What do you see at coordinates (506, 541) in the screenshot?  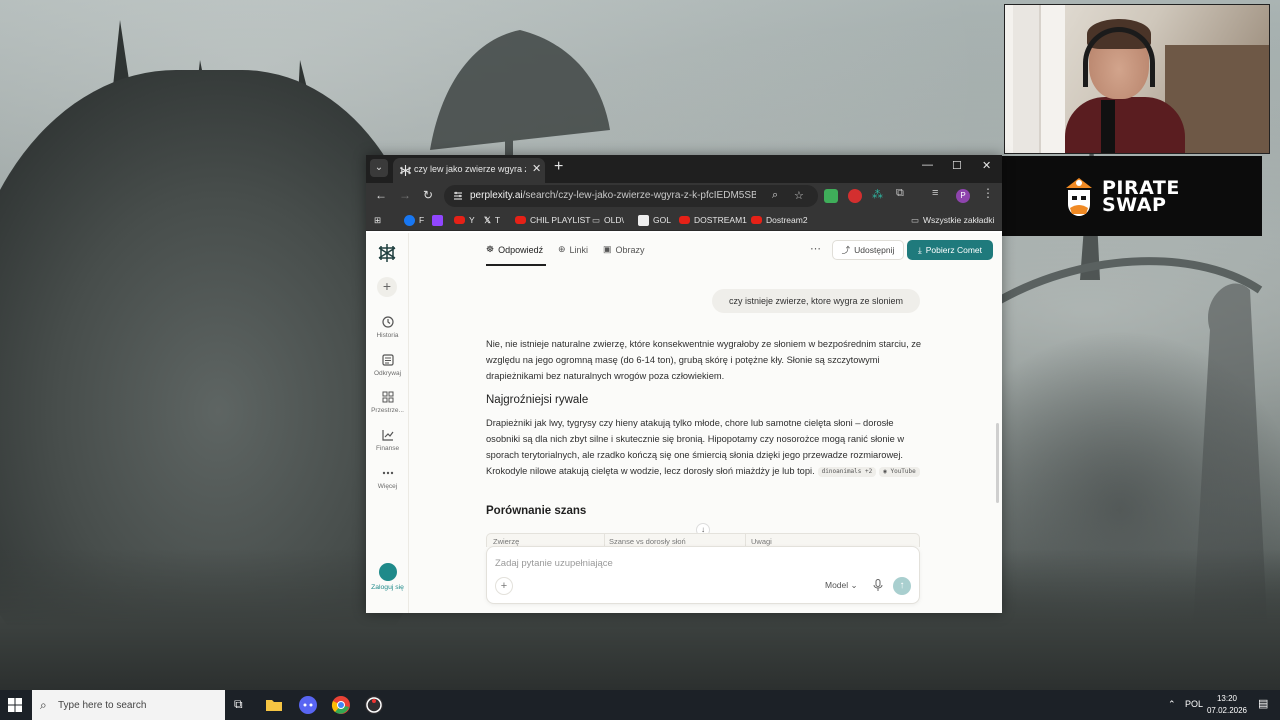 I see `table-header-cell: Zwierzę` at bounding box center [506, 541].